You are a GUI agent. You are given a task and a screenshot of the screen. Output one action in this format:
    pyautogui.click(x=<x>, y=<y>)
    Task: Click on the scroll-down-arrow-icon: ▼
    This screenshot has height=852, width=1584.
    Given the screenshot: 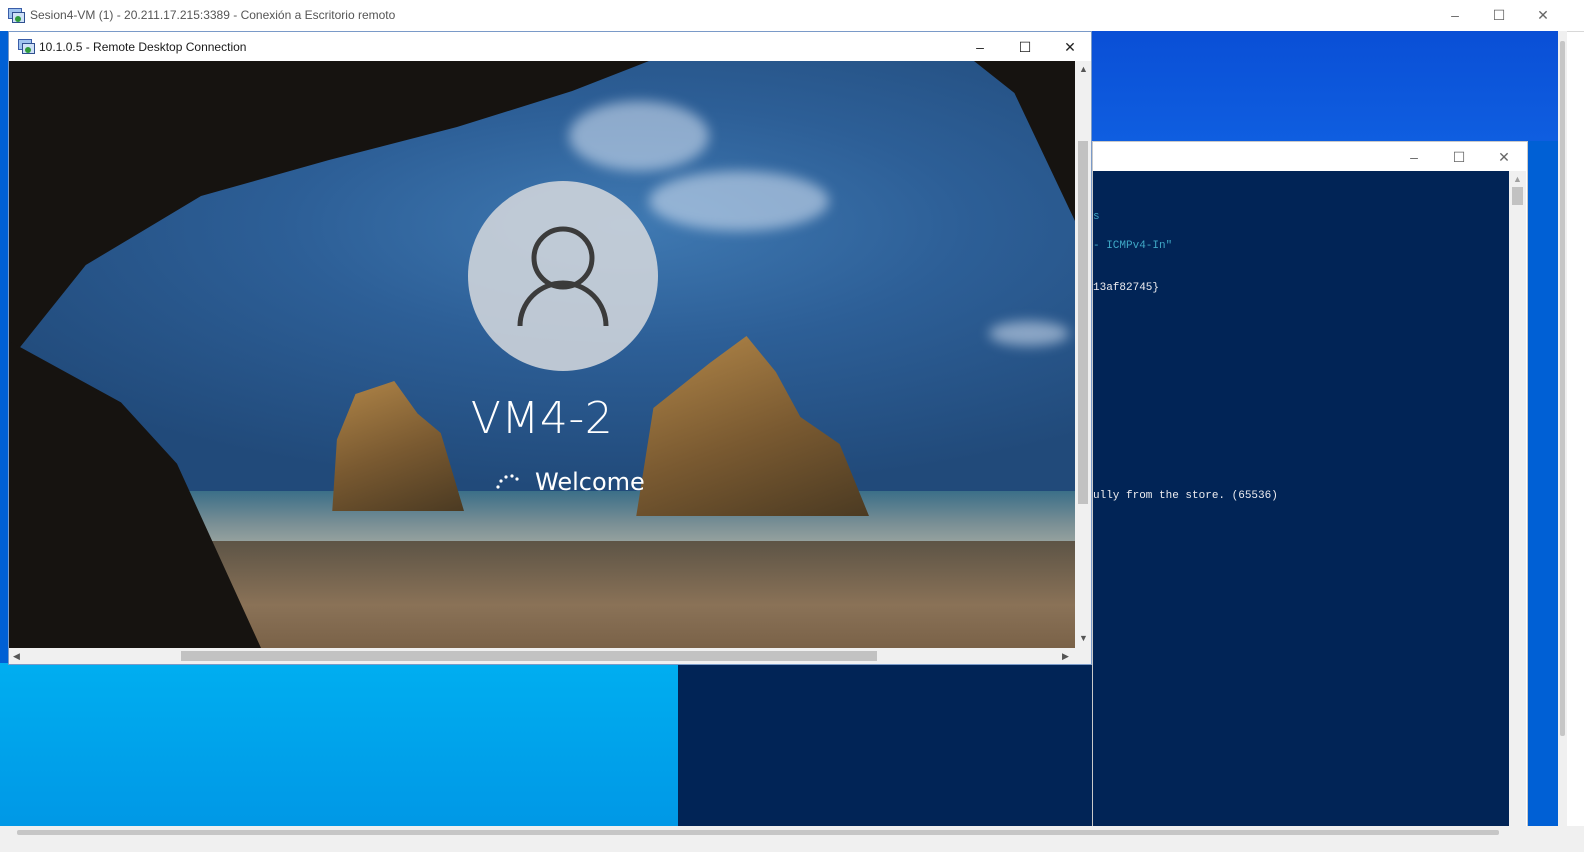 What is the action you would take?
    pyautogui.click(x=1083, y=638)
    